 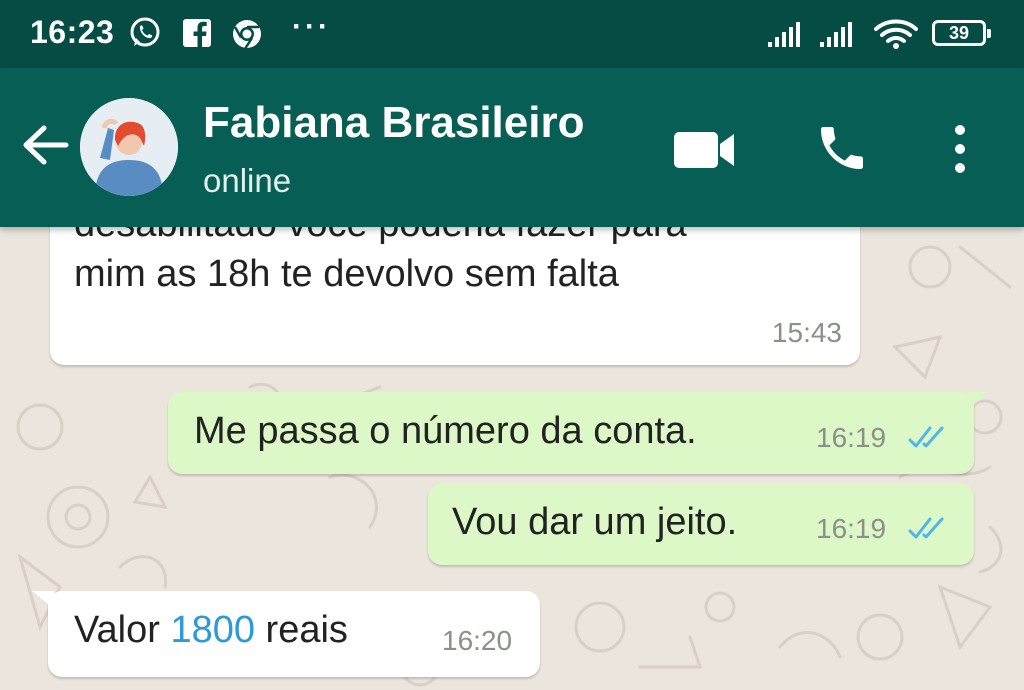 What do you see at coordinates (960, 151) in the screenshot?
I see `more-vert-icon` at bounding box center [960, 151].